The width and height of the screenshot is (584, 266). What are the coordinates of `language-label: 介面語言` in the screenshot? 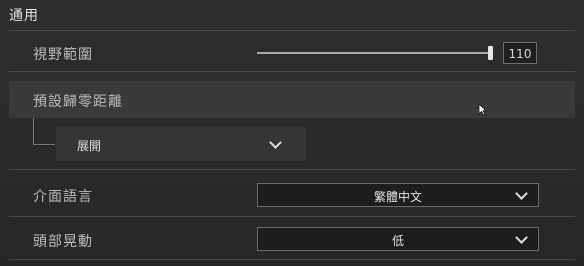 It's located at (63, 197).